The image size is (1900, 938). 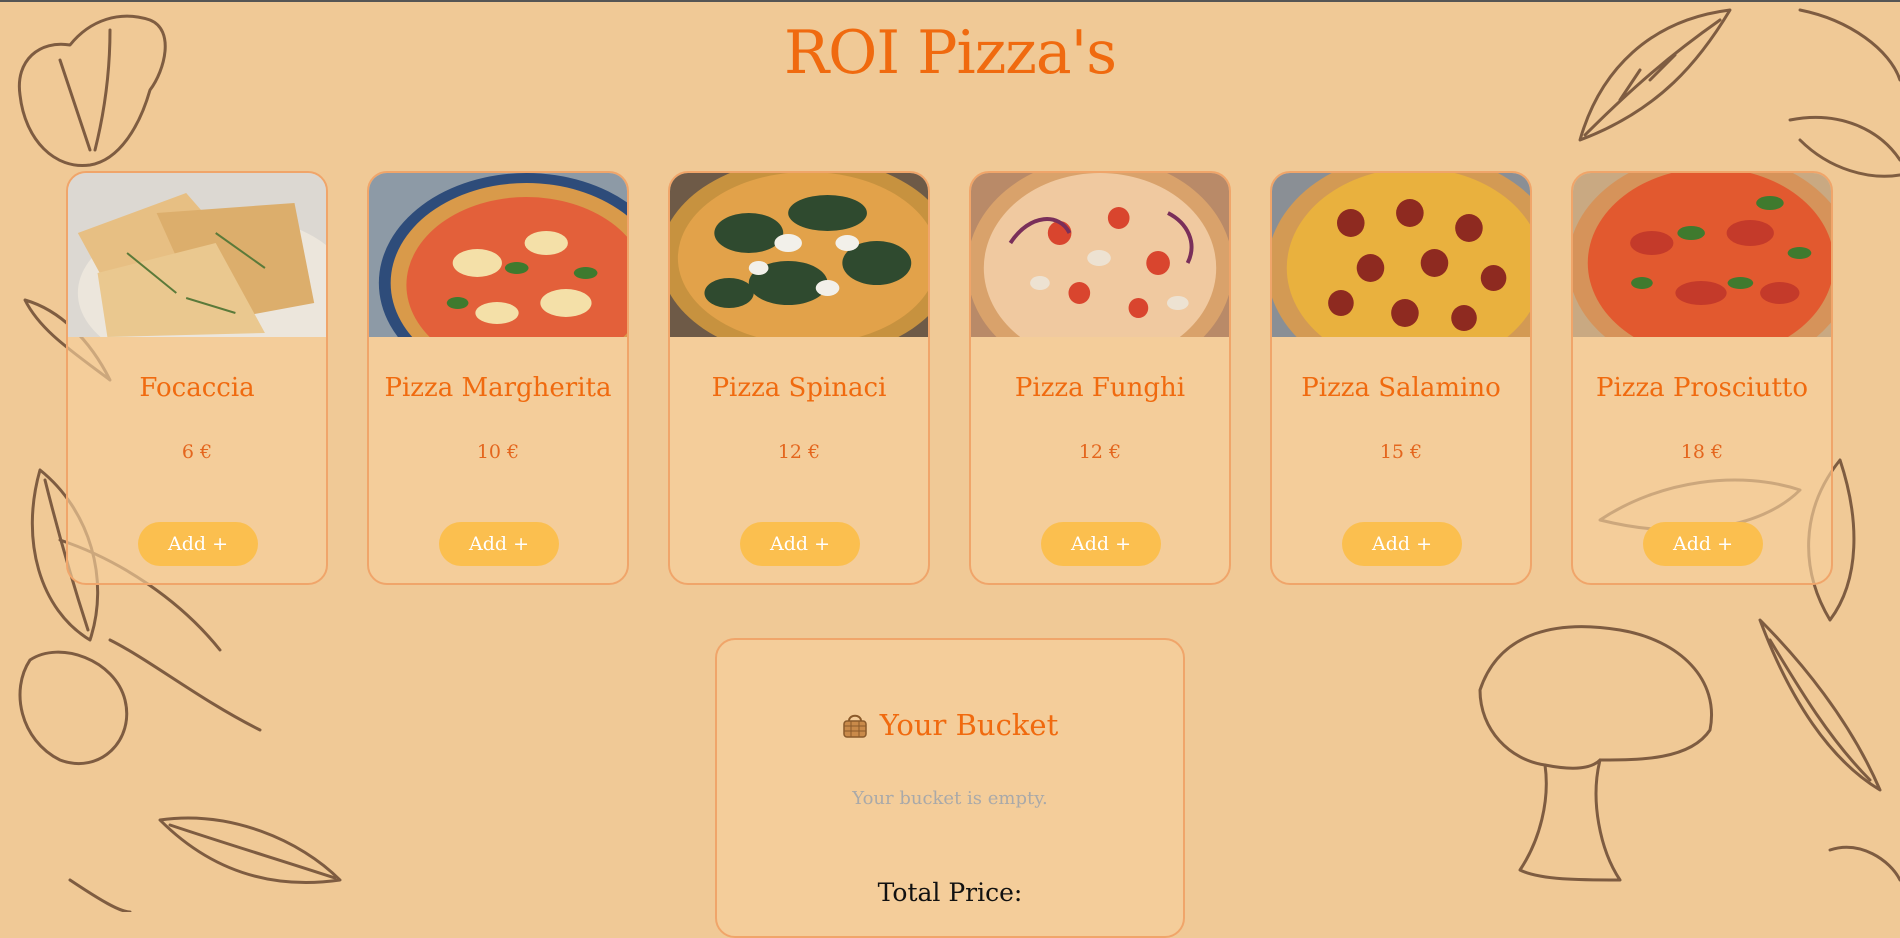 What do you see at coordinates (1702, 255) in the screenshot?
I see `pizza-prosciutto-image` at bounding box center [1702, 255].